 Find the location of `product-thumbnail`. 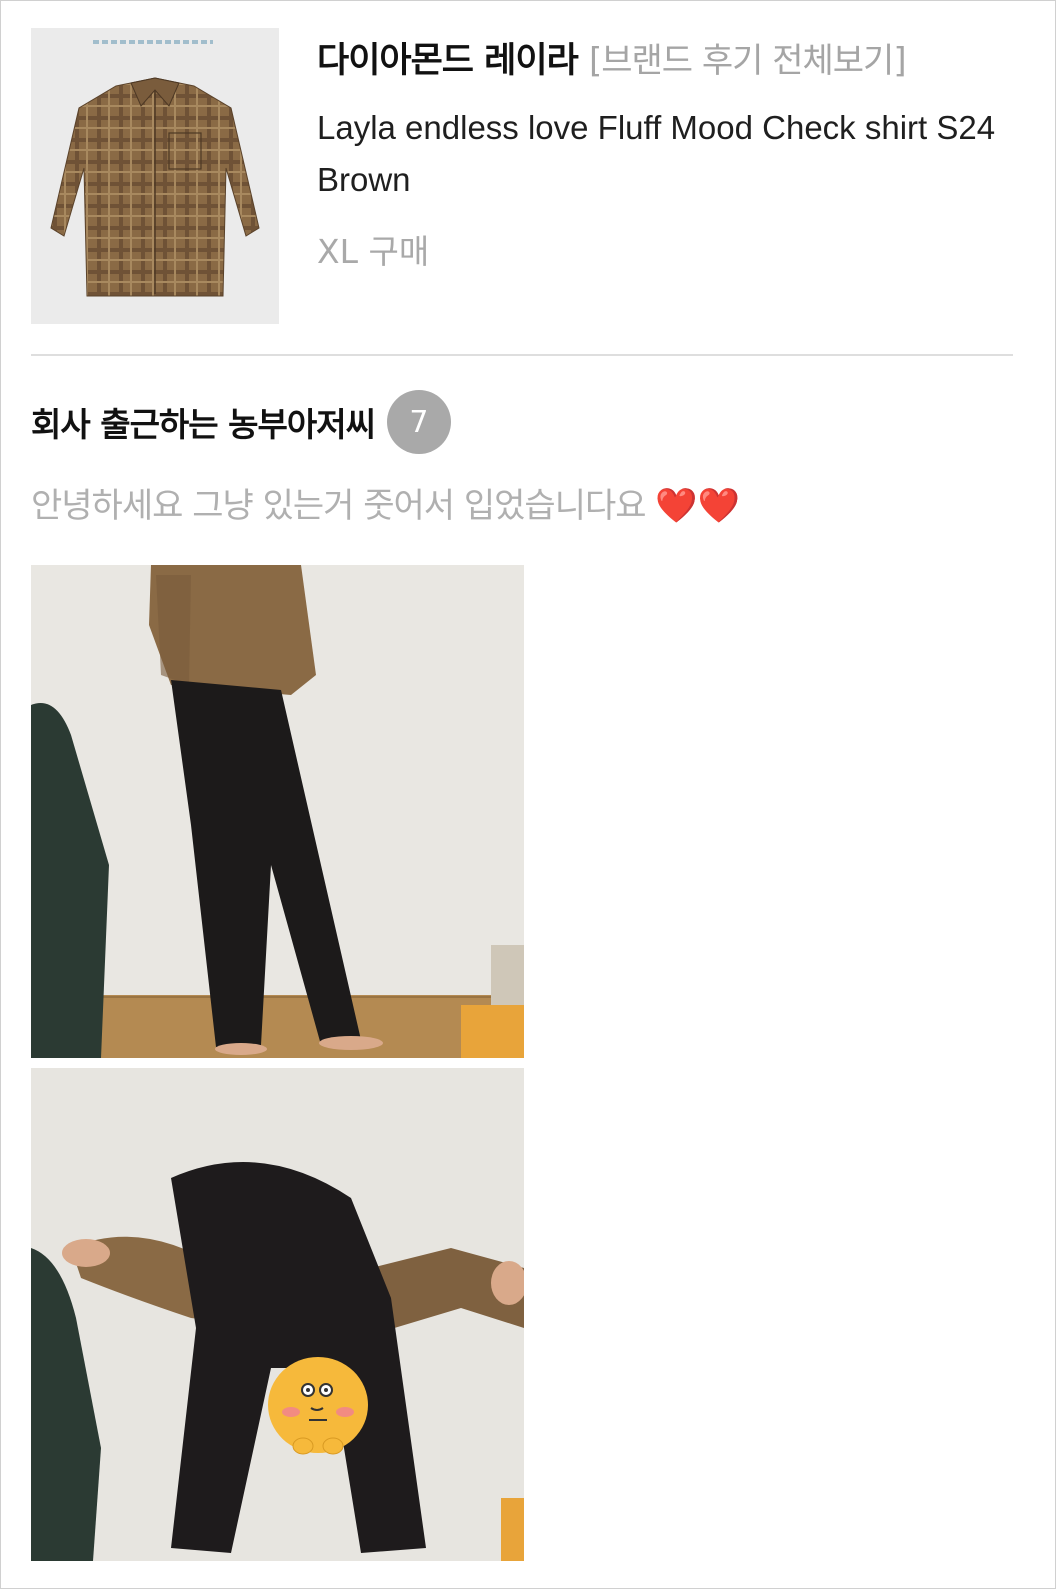

product-thumbnail is located at coordinates (155, 176).